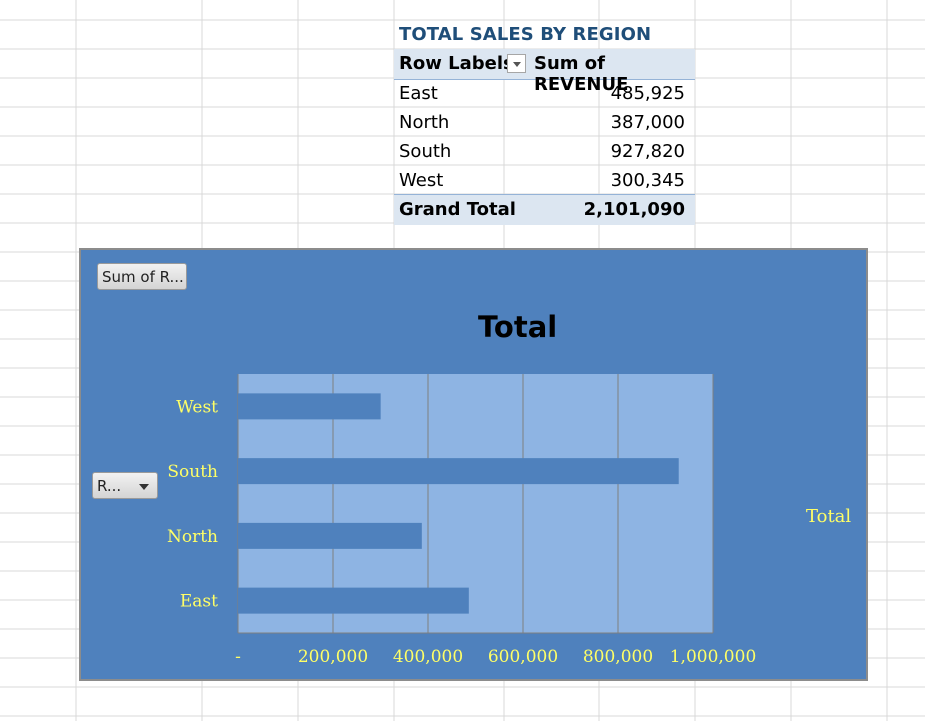  Describe the element at coordinates (192, 537) in the screenshot. I see `y-tick-label: North` at that location.